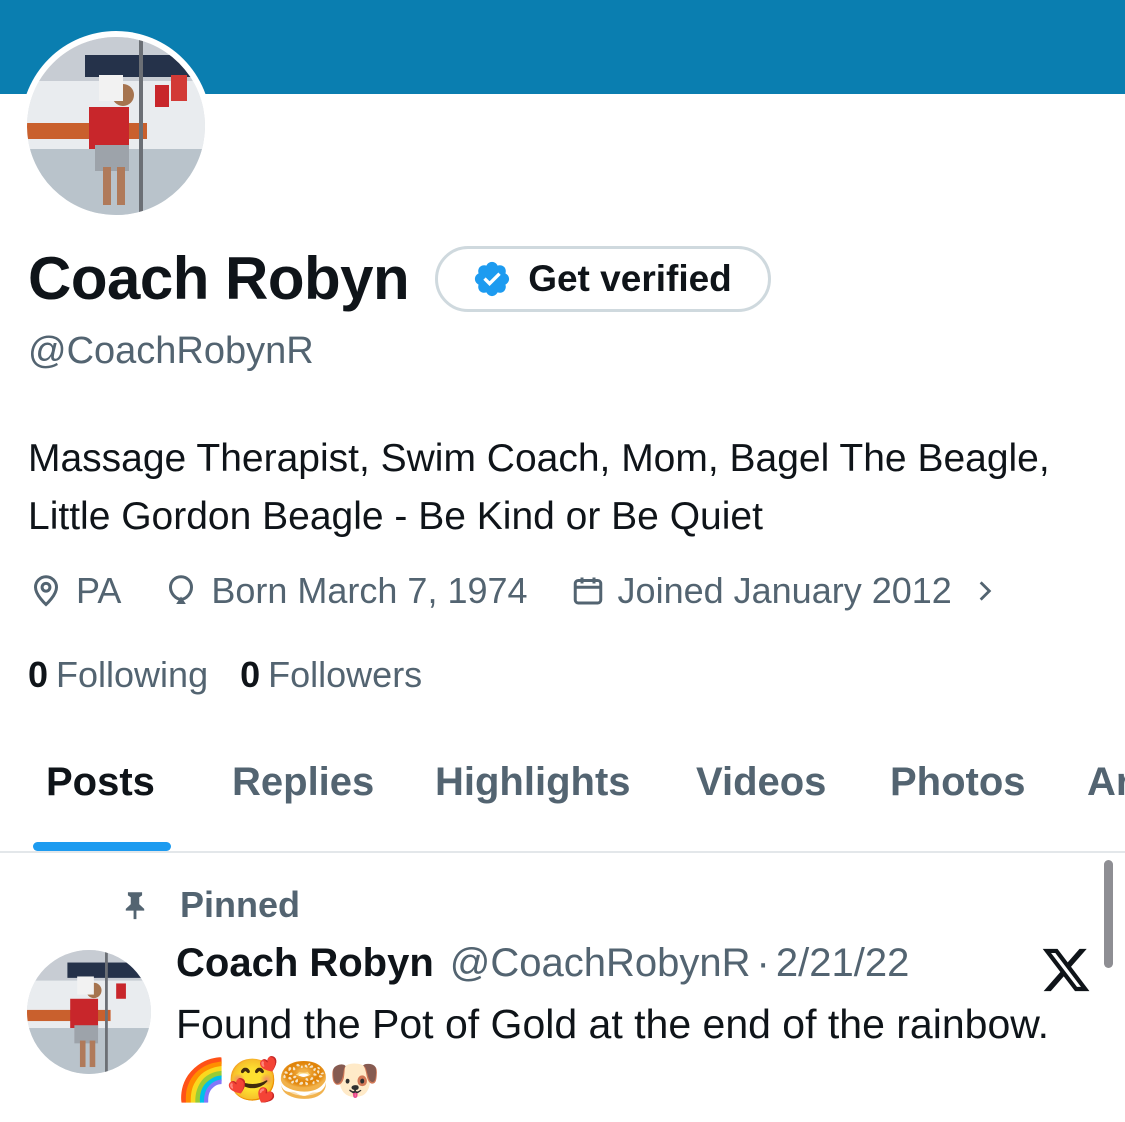 Image resolution: width=1125 pixels, height=1122 pixels. Describe the element at coordinates (1066, 970) in the screenshot. I see `x-logo-icon` at that location.